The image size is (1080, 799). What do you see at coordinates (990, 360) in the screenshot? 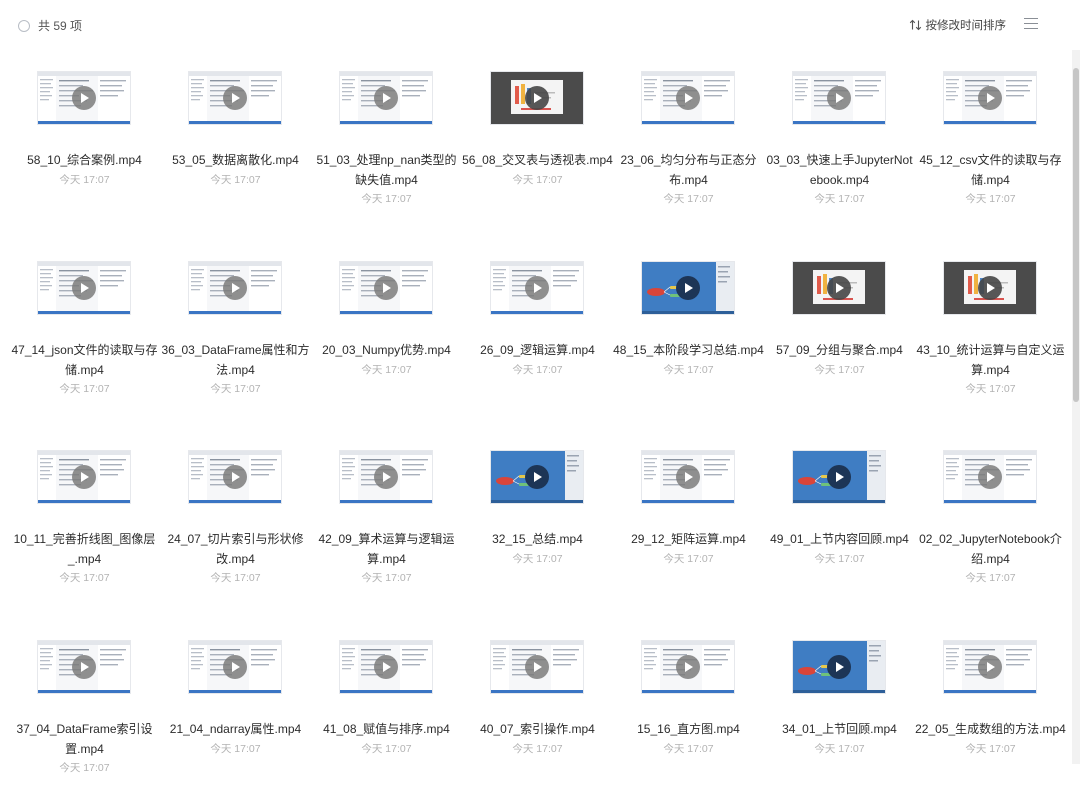
I see `file-name: 43_10_统计运算与自定义运算.mp4` at bounding box center [990, 360].